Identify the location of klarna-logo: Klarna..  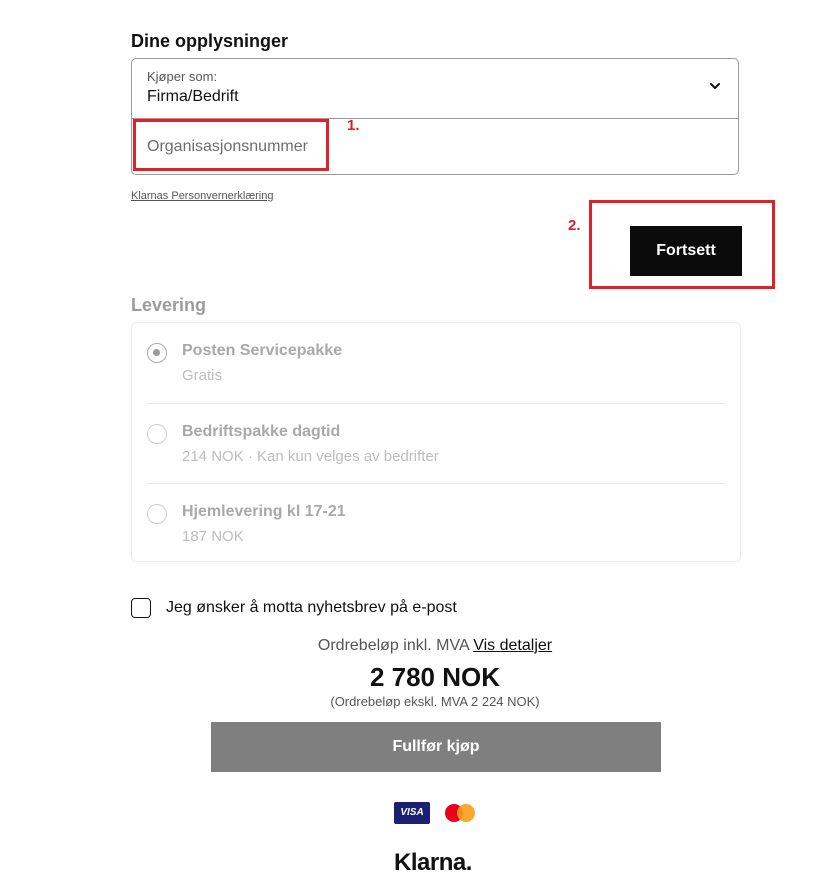
(433, 862).